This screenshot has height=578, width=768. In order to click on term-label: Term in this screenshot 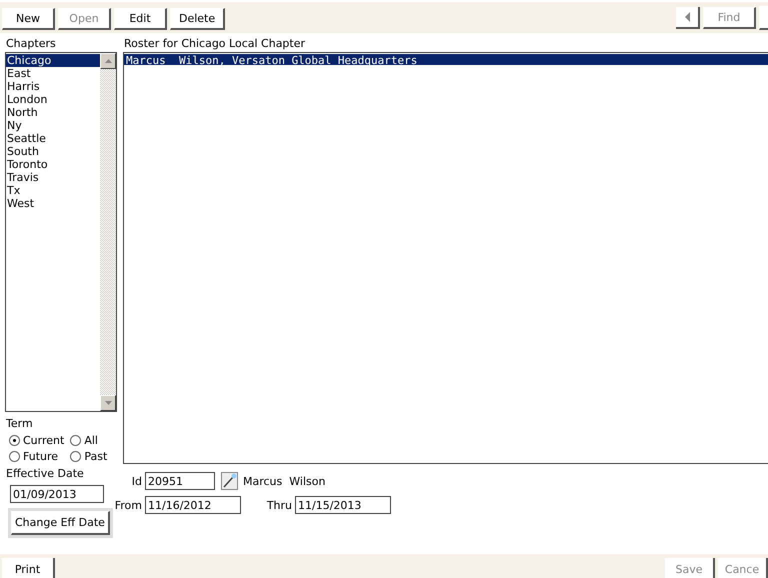, I will do `click(20, 423)`.